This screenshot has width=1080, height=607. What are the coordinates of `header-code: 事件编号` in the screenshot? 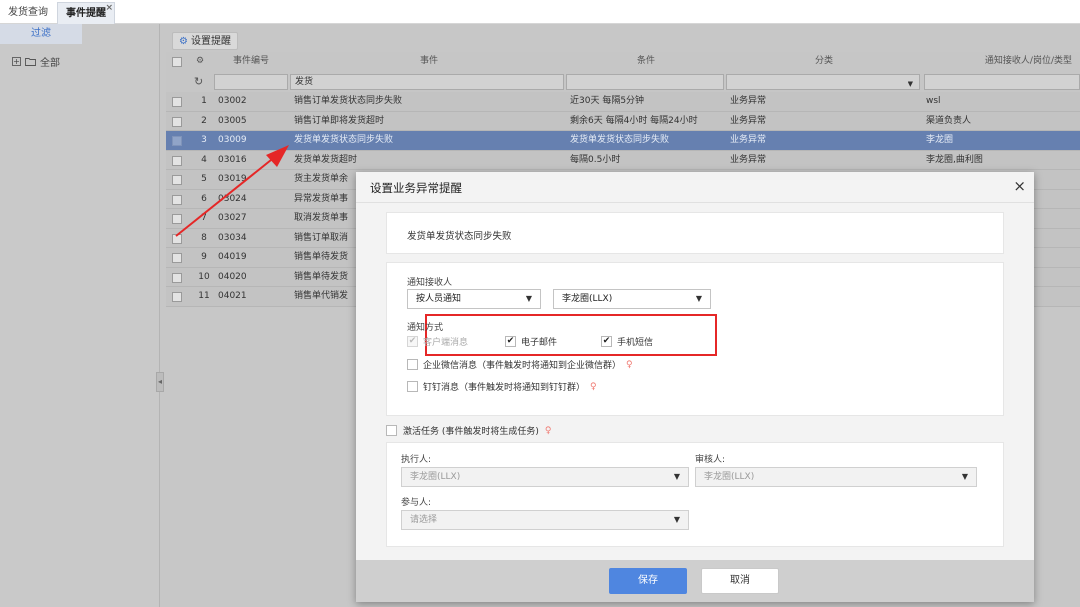 It's located at (251, 61).